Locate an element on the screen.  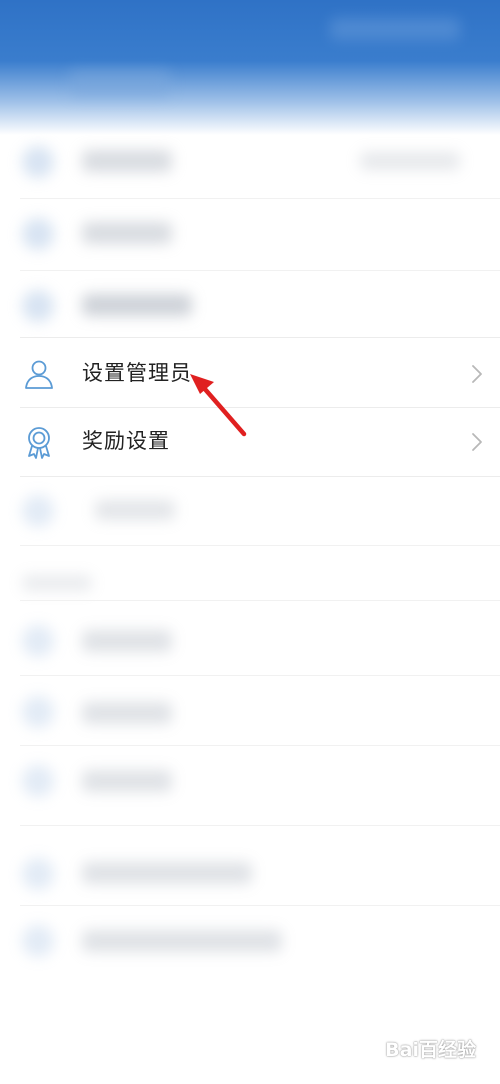
person-icon is located at coordinates (39, 374).